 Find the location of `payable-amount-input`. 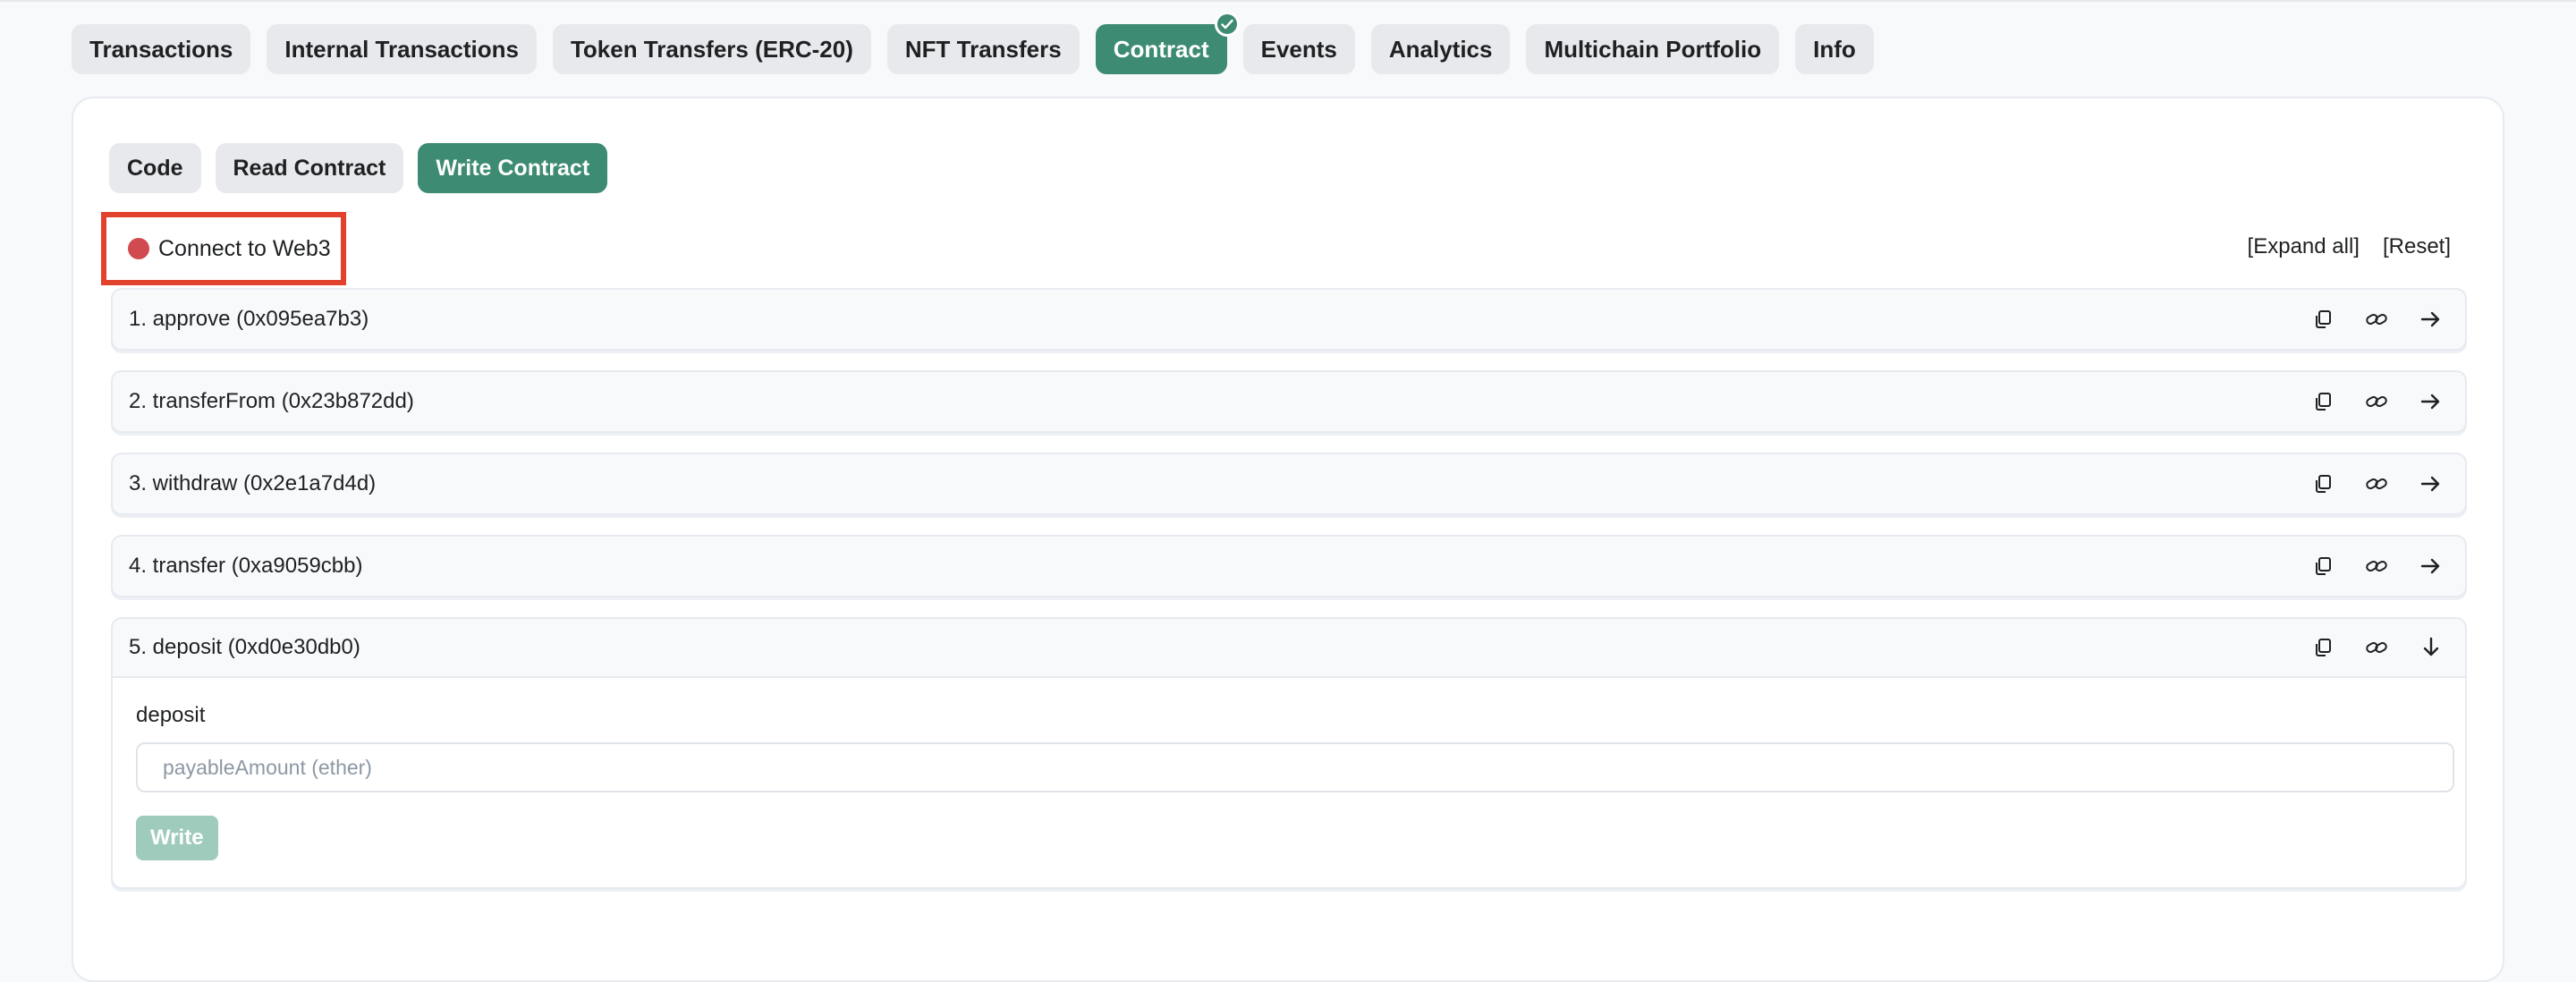

payable-amount-input is located at coordinates (1295, 767).